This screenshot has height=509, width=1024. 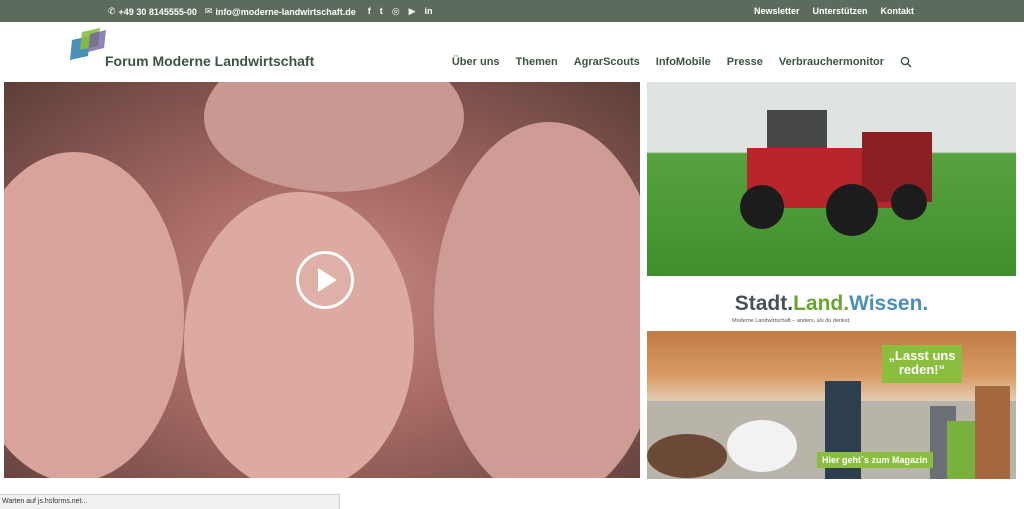 I want to click on pig-image-center, so click(x=299, y=335).